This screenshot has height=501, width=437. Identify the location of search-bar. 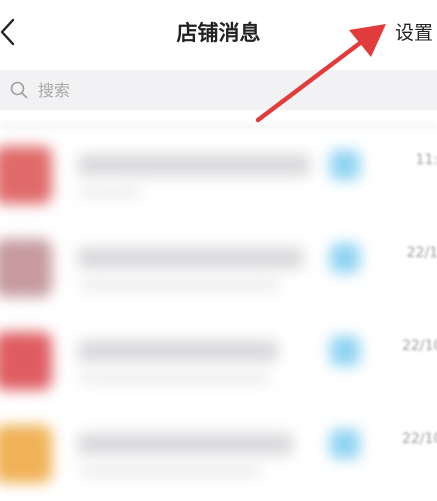
(218, 90).